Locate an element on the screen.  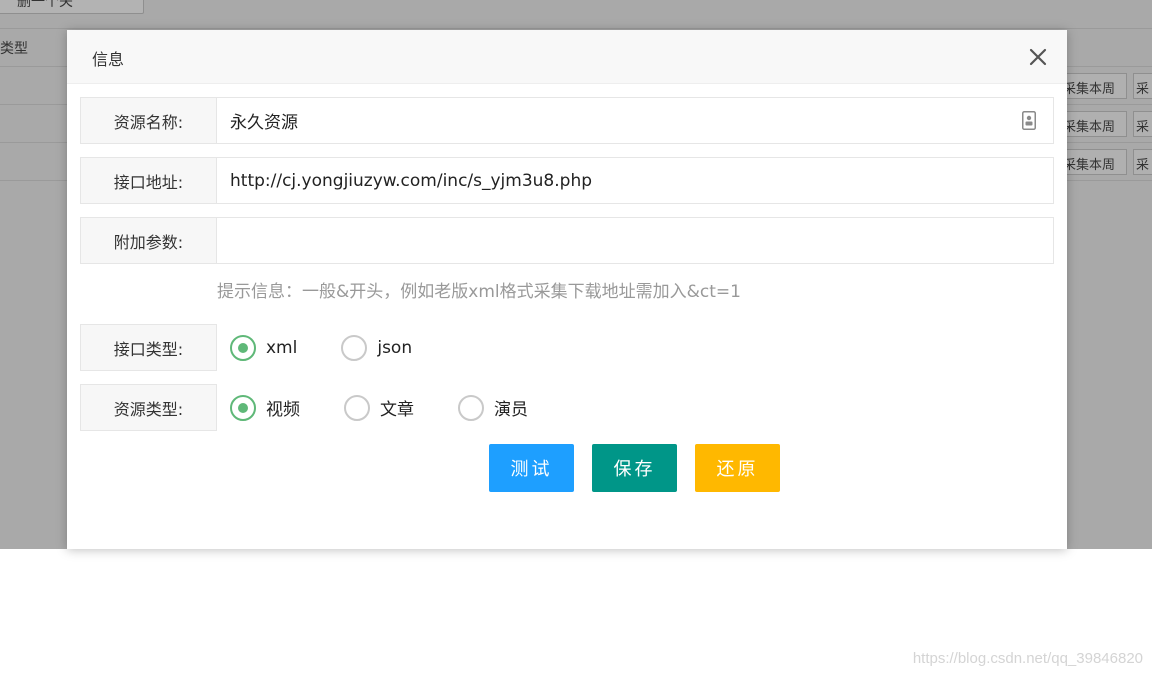
api-type-radio-json: json is located at coordinates (377, 347).